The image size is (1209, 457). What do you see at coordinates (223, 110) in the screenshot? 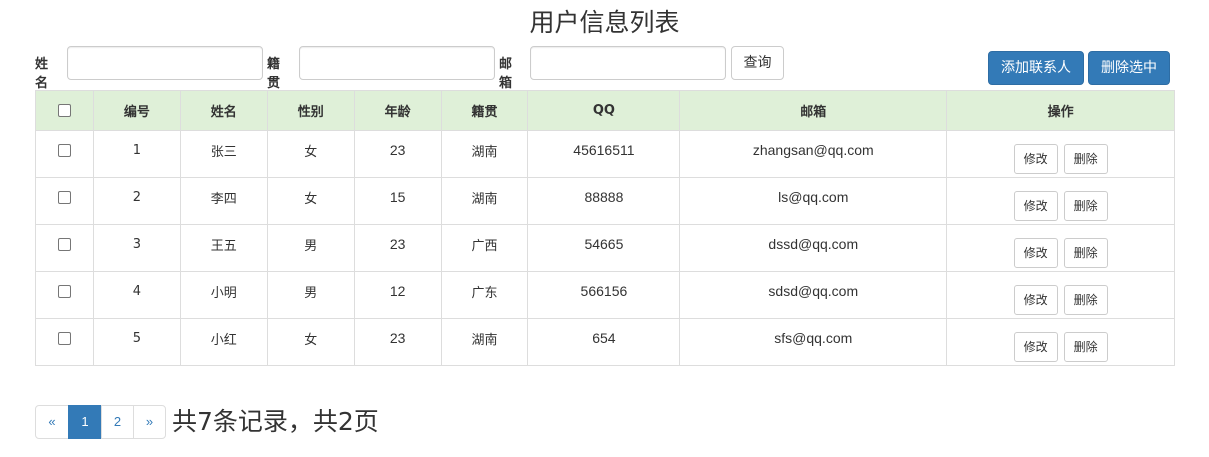
I see `column-header: 姓名` at bounding box center [223, 110].